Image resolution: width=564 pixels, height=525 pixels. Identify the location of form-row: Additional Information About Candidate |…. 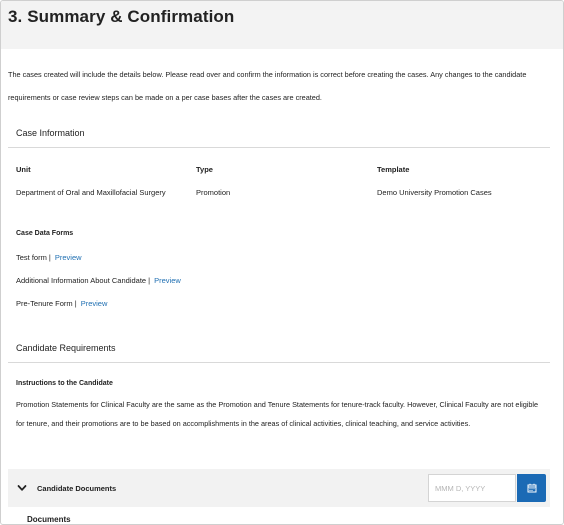
(98, 280).